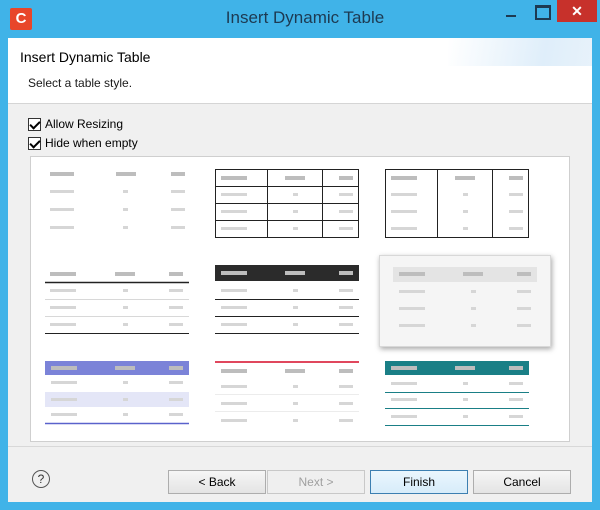 This screenshot has height=510, width=600. I want to click on table-style-bordered-grid, so click(290, 204).